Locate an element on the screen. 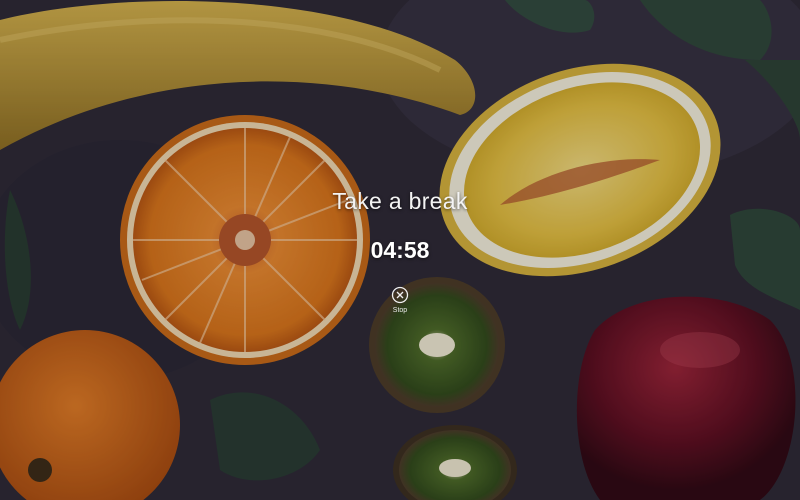 This screenshot has height=500, width=800. break-panel: Take a break 04:58 Stop is located at coordinates (400, 250).